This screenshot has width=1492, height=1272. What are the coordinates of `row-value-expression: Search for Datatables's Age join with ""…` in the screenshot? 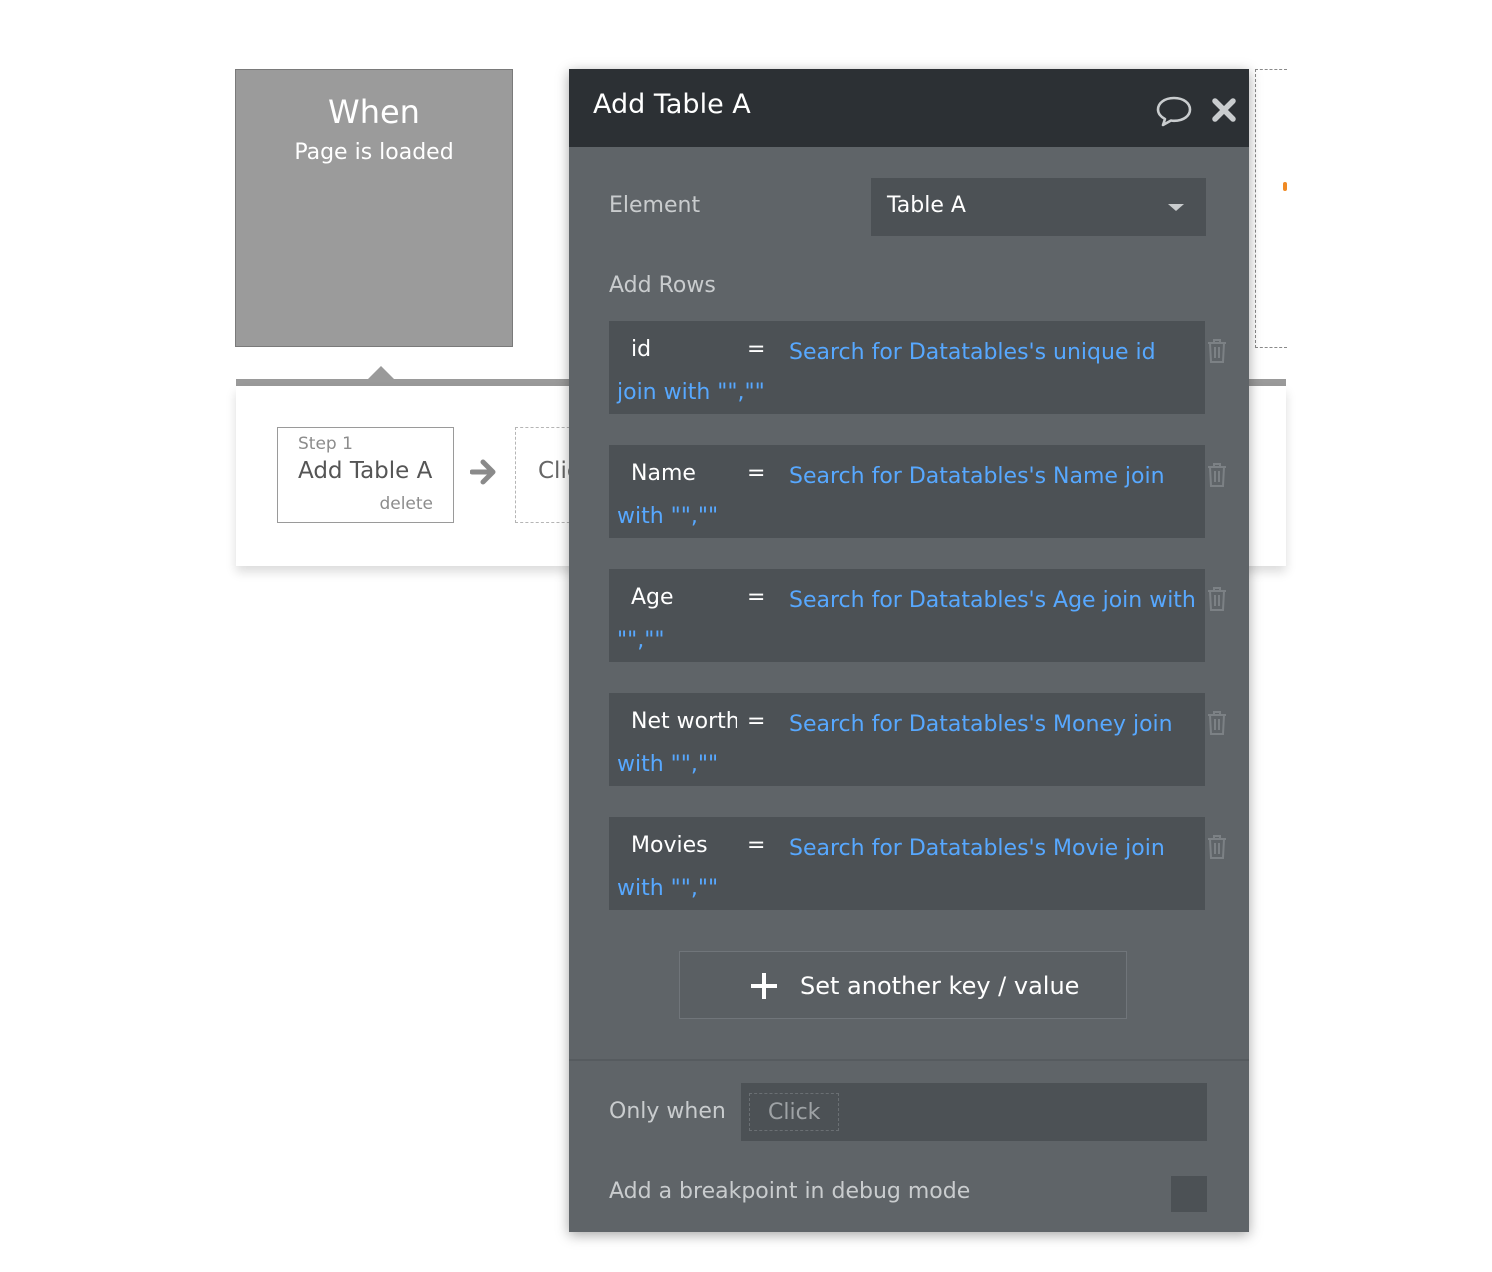 It's located at (909, 621).